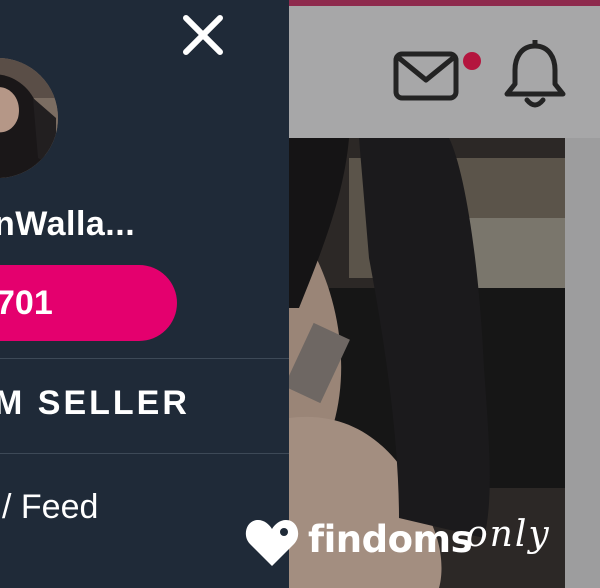 This screenshot has height=588, width=600. What do you see at coordinates (535, 76) in the screenshot?
I see `bell-icon` at bounding box center [535, 76].